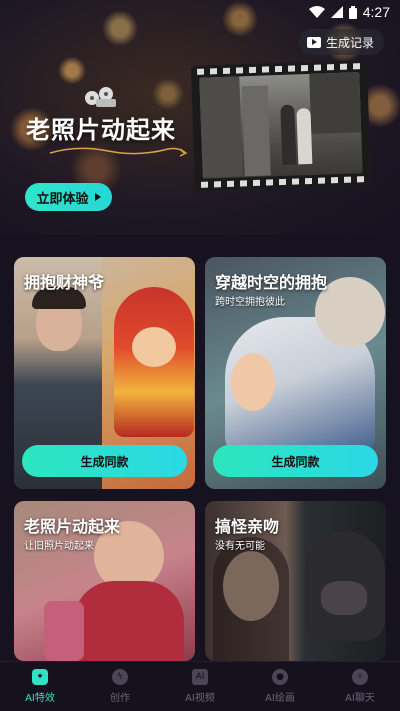 This screenshot has width=400, height=711. I want to click on effect-card-hug-god-of-wealth: 拥抱财神爷 生成同款, so click(104, 373).